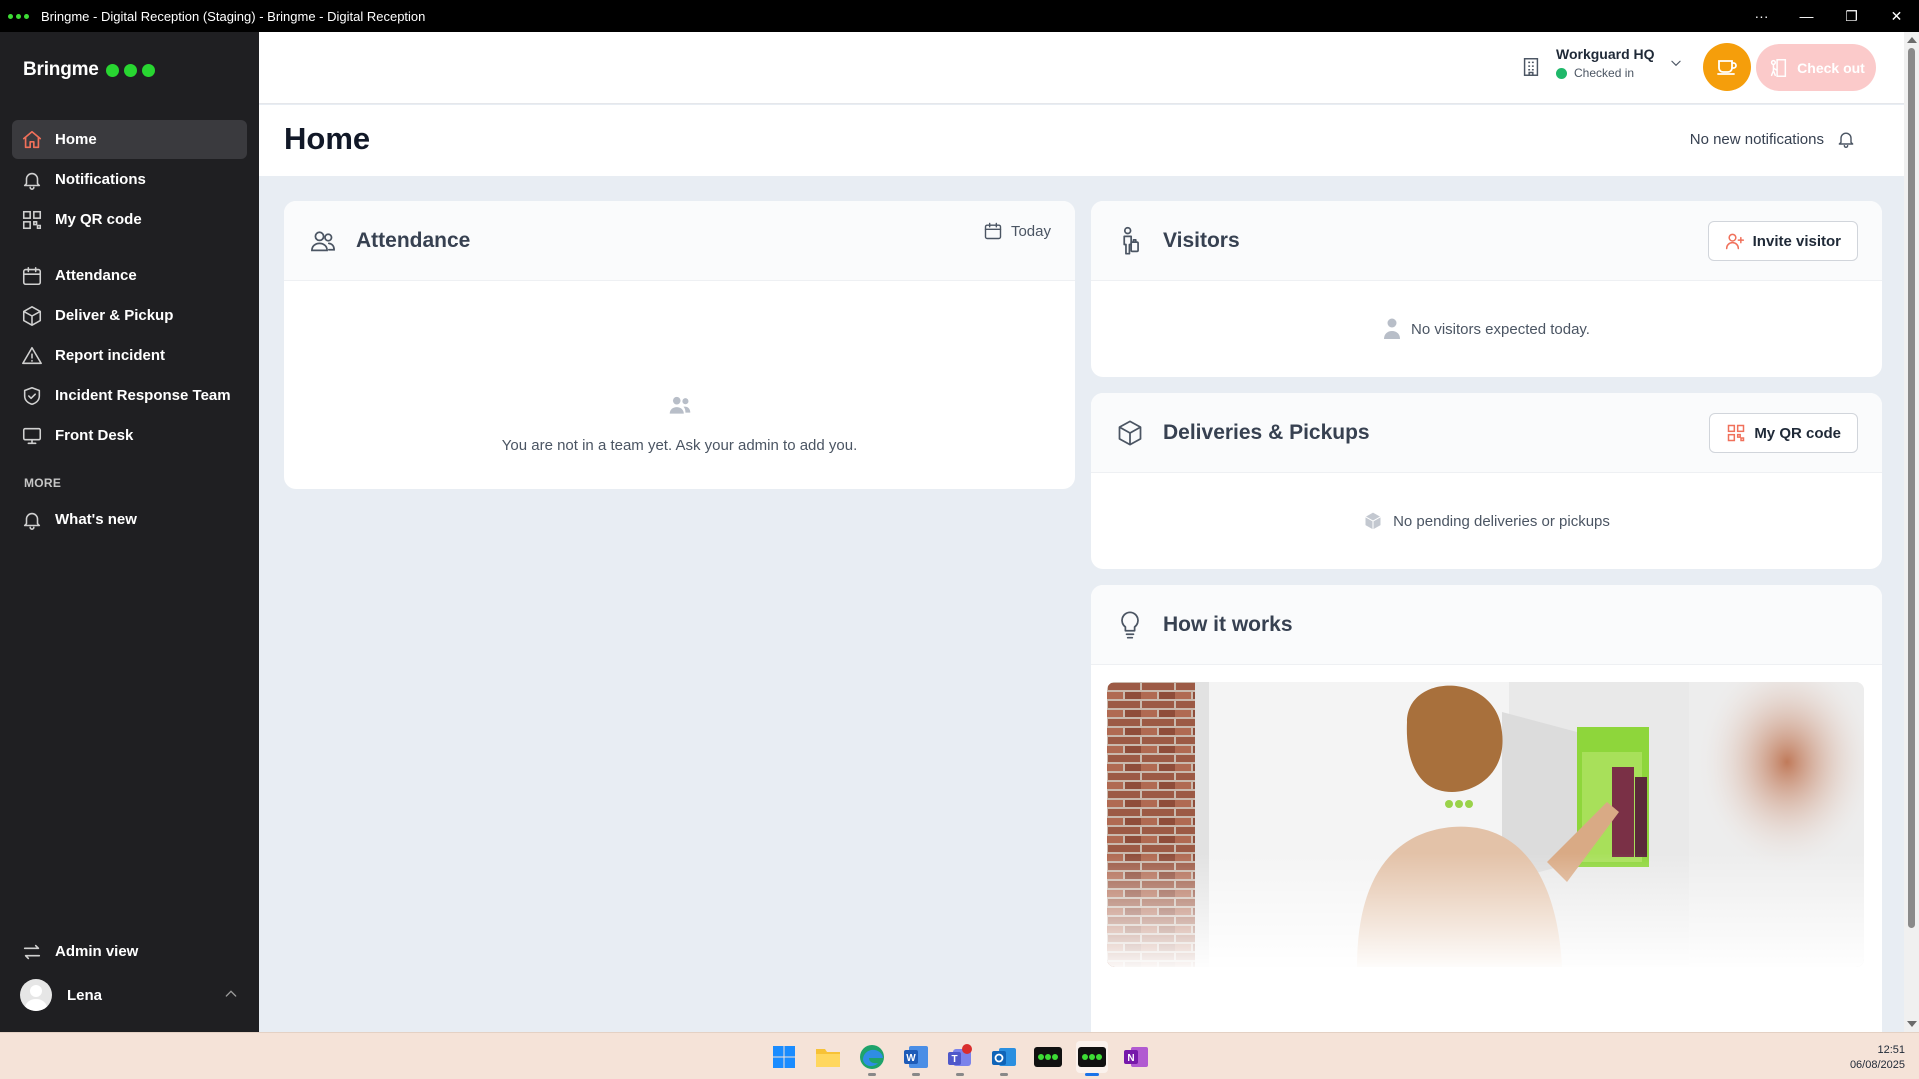  What do you see at coordinates (1485, 824) in the screenshot?
I see `how-it-works-image` at bounding box center [1485, 824].